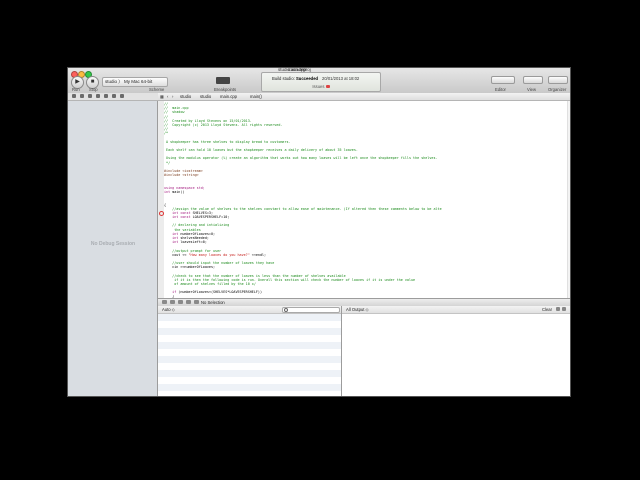 This screenshot has width=640, height=480. Describe the element at coordinates (90, 96) in the screenshot. I see `search-navigator-icon` at that location.